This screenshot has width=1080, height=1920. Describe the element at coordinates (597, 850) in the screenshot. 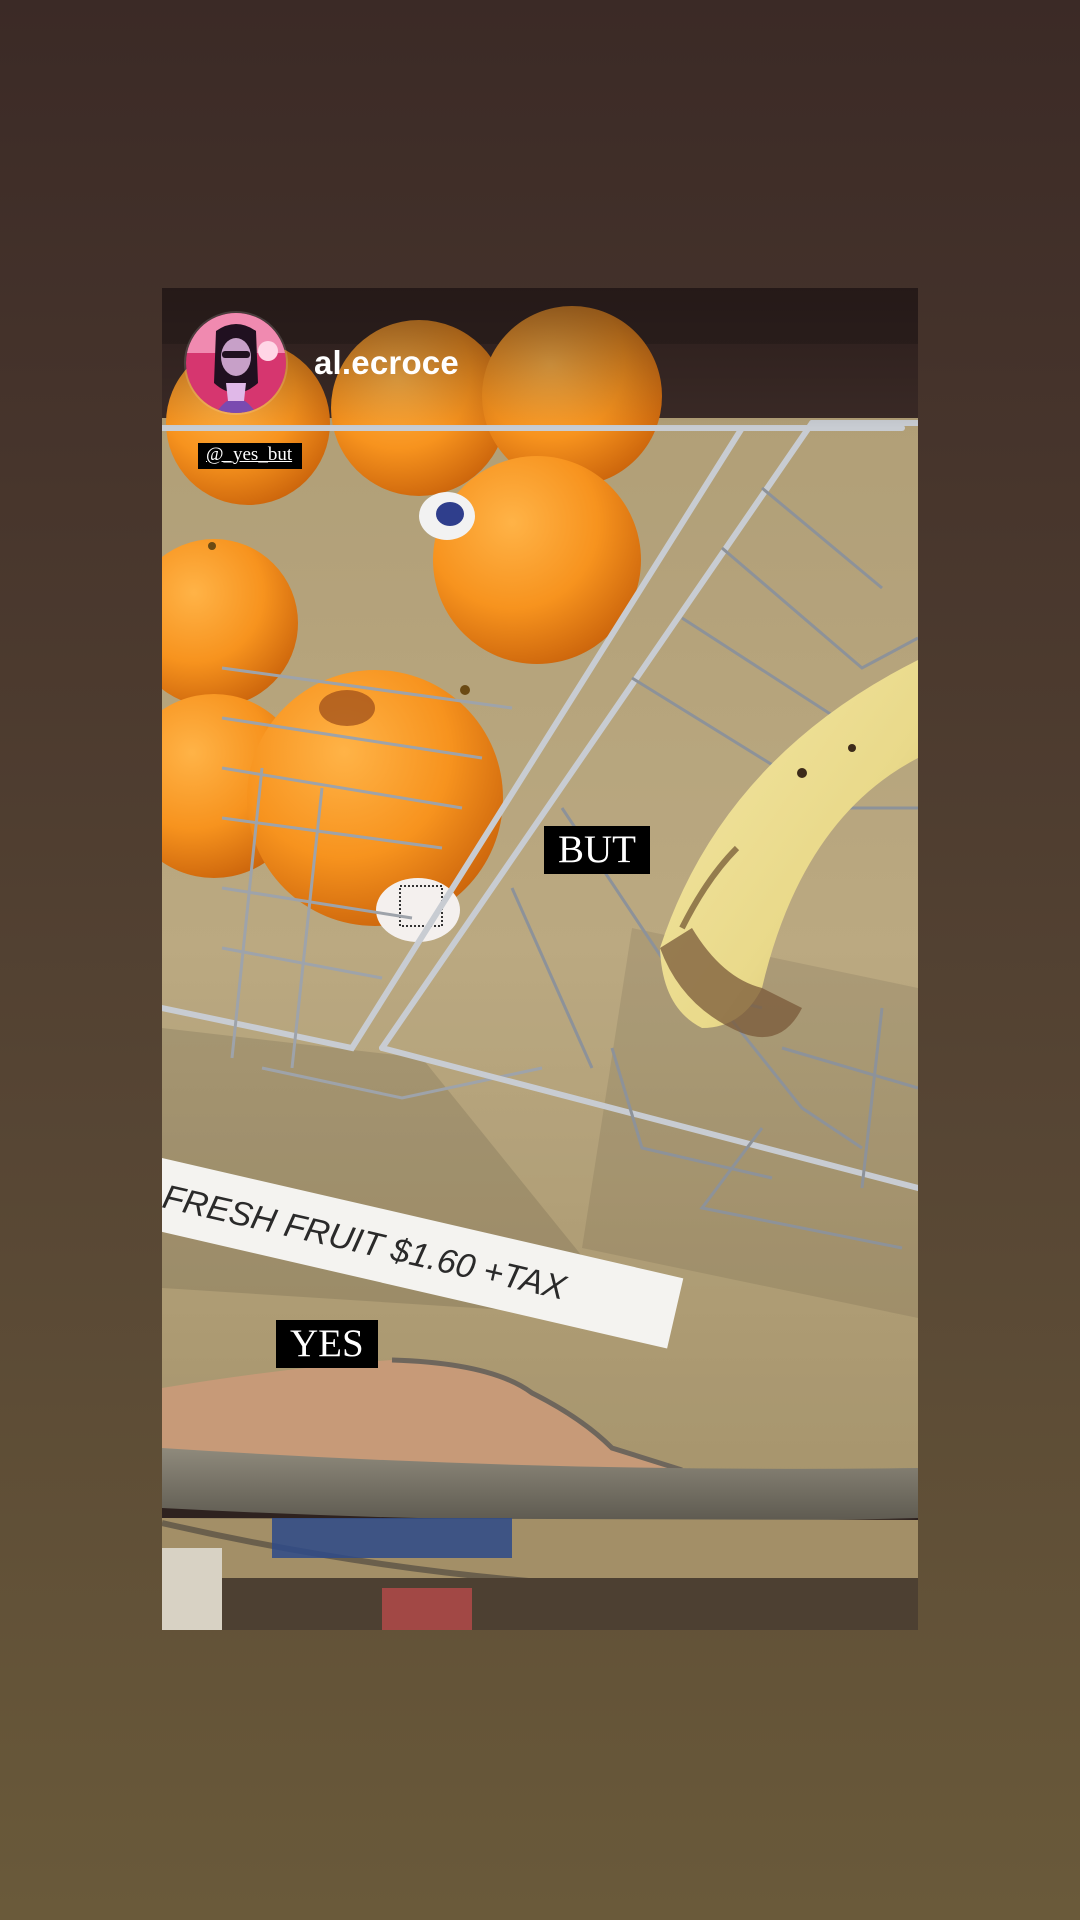

I see `caption-but: BUT` at that location.